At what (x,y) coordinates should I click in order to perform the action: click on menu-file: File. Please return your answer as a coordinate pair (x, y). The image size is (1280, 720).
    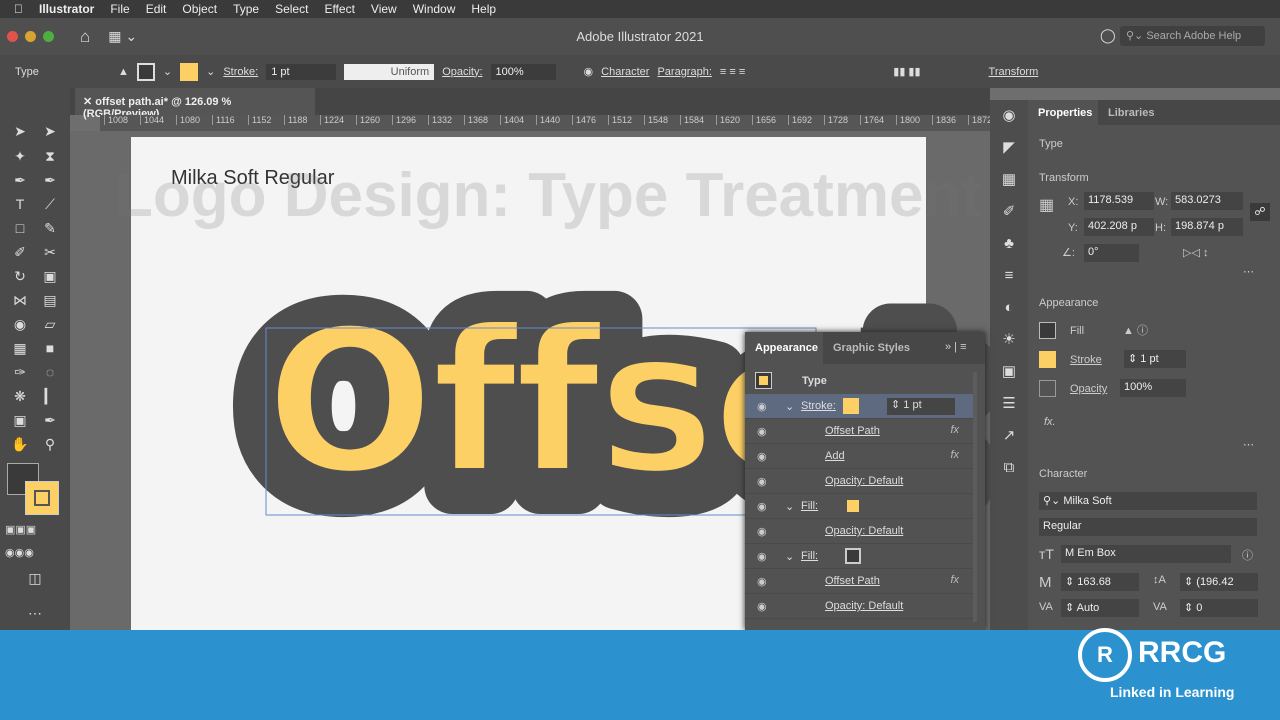
    Looking at the image, I should click on (119, 9).